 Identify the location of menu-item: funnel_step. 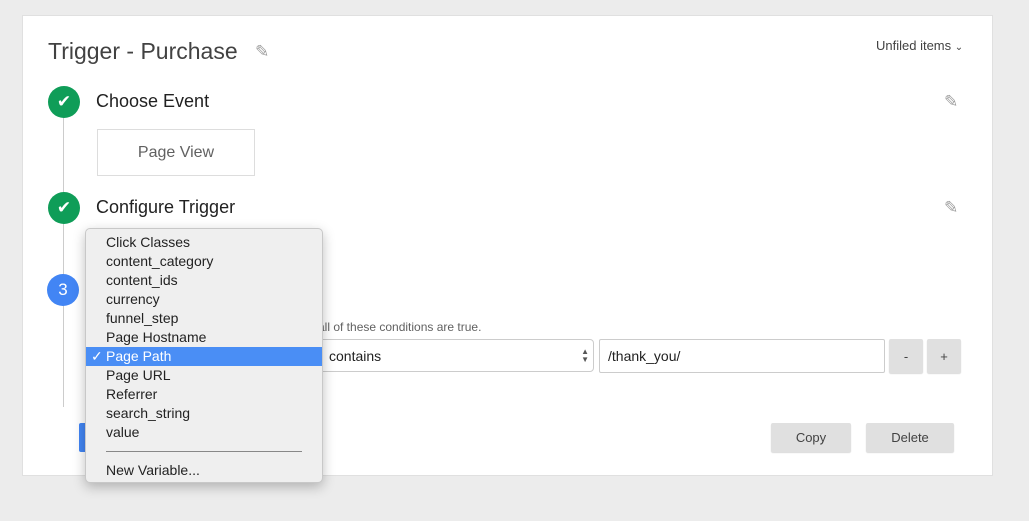
(204, 318).